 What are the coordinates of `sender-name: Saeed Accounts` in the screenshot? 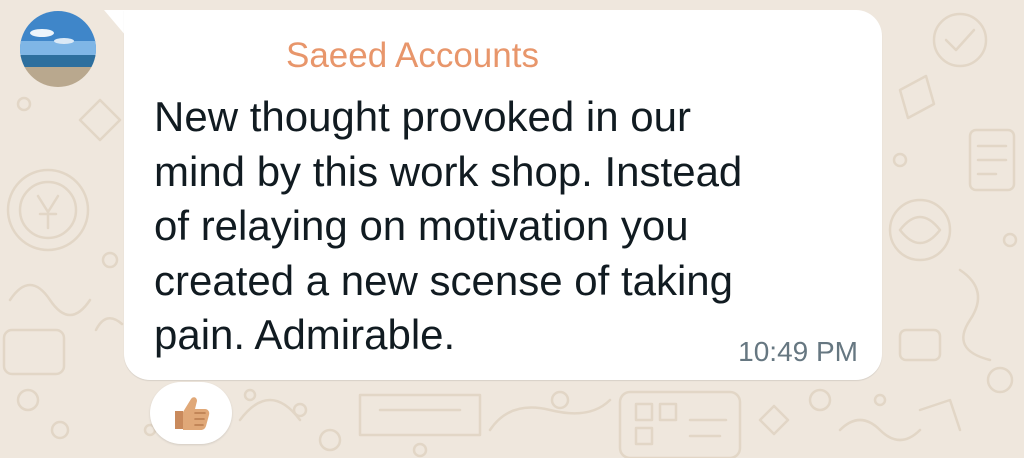 It's located at (412, 56).